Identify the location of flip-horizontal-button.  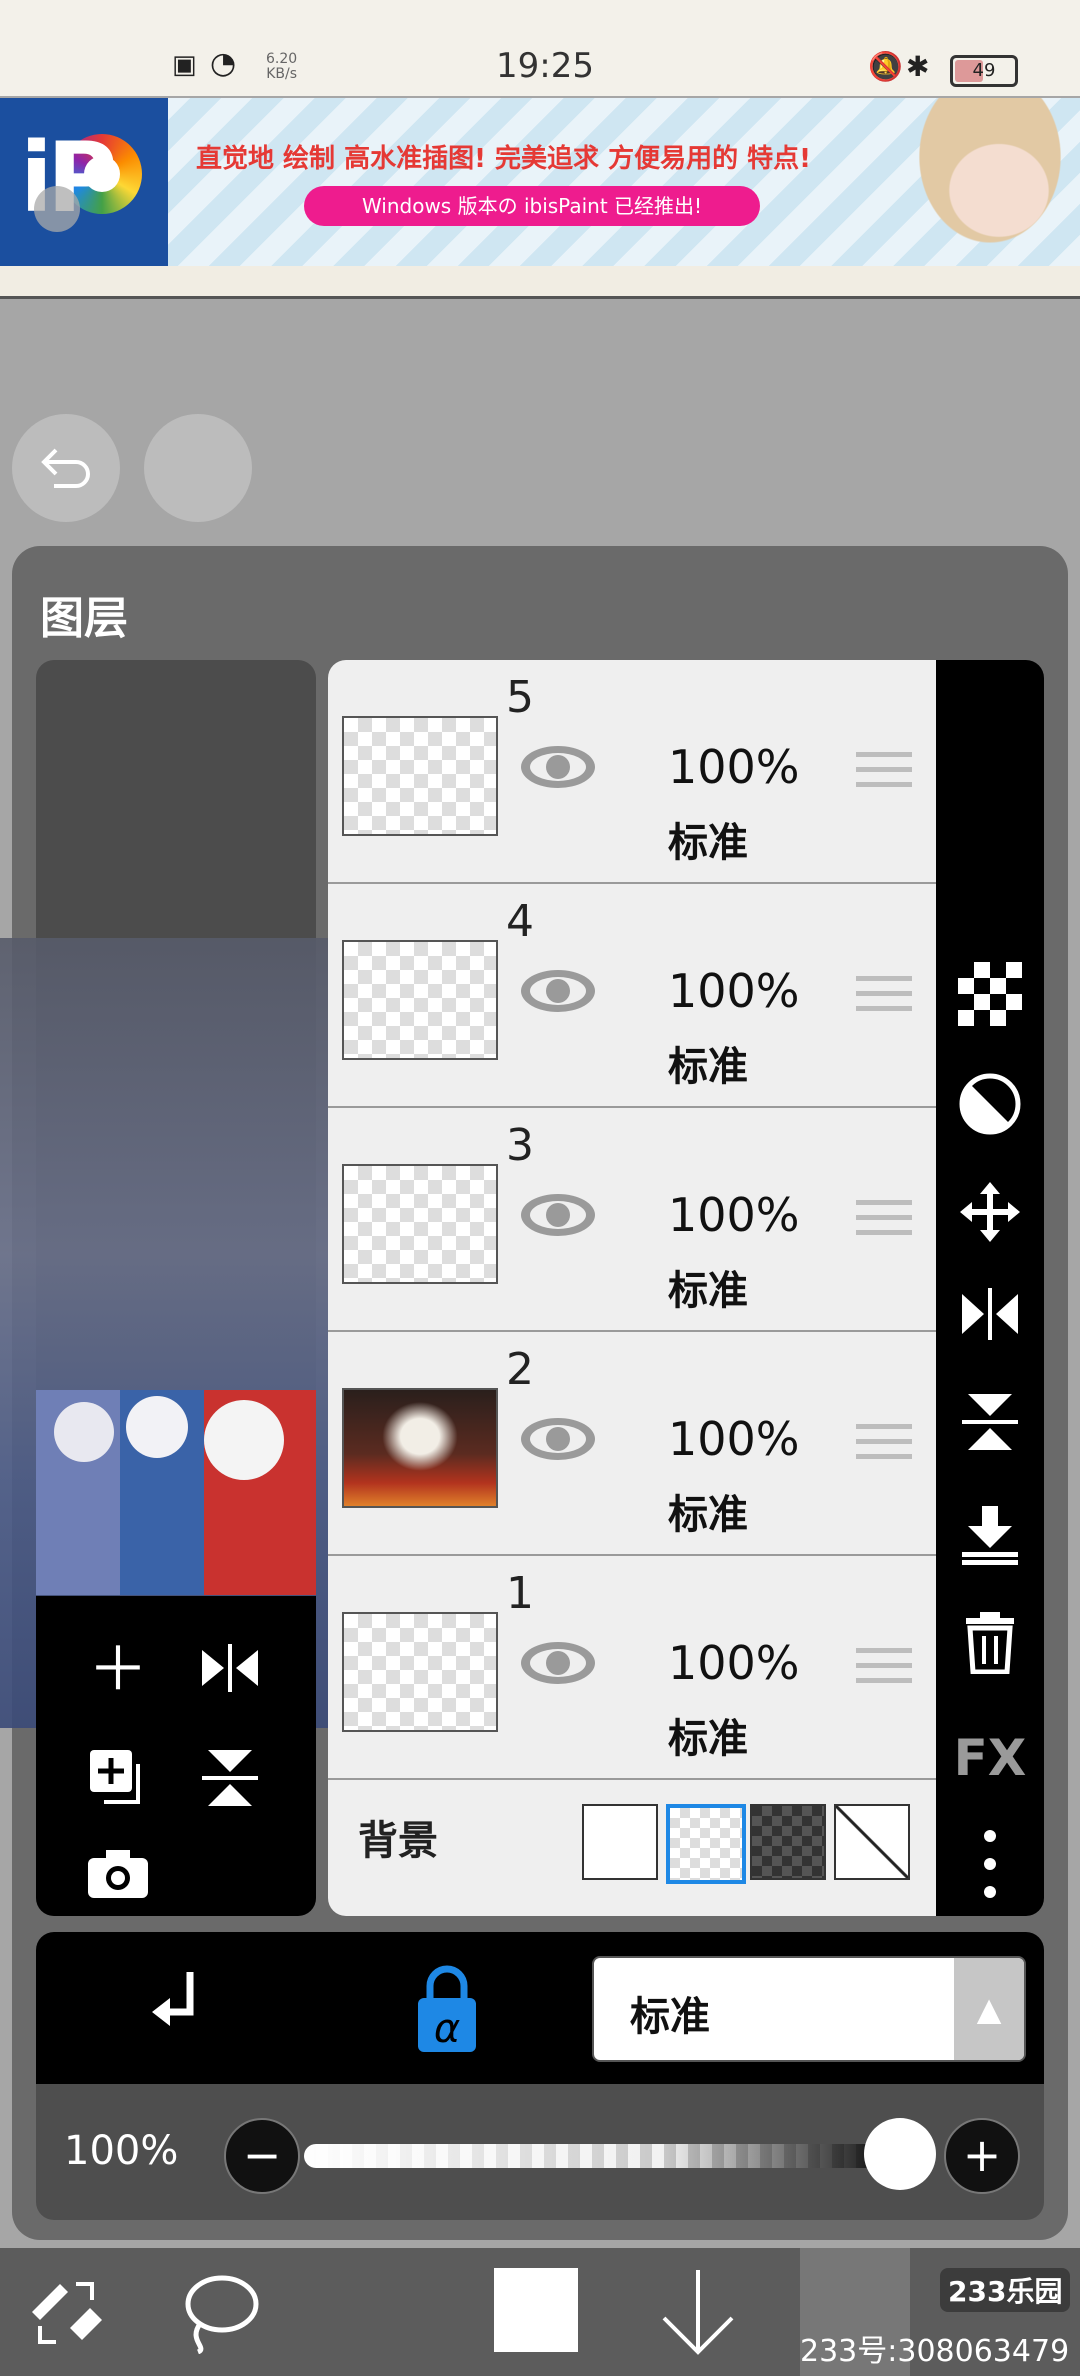
(230, 1673).